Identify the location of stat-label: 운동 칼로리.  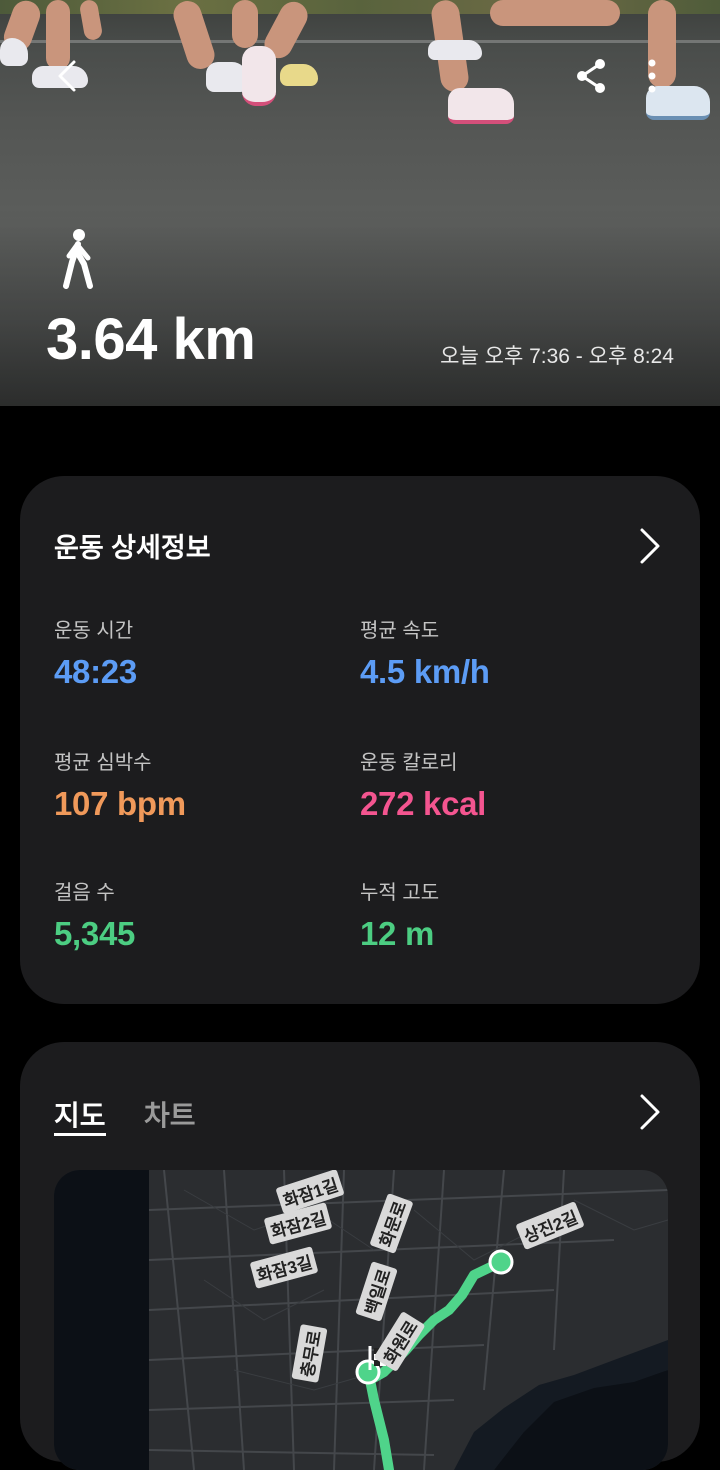
(409, 763).